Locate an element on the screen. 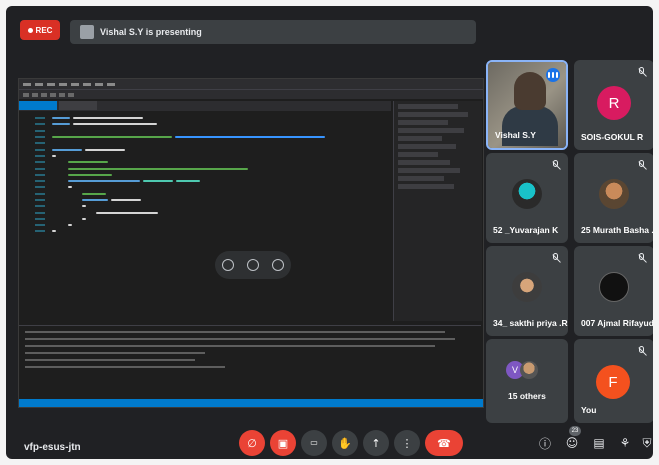 The width and height of the screenshot is (659, 465). participant-tile: 52 _Yuvarajan K is located at coordinates (527, 198).